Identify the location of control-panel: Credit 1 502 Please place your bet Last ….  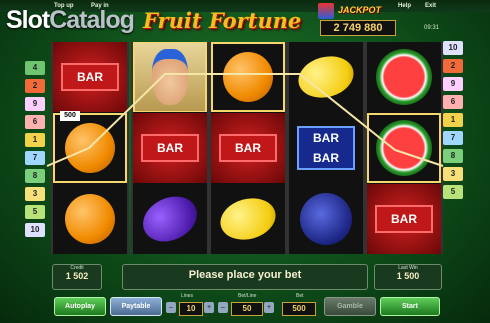
(247, 292).